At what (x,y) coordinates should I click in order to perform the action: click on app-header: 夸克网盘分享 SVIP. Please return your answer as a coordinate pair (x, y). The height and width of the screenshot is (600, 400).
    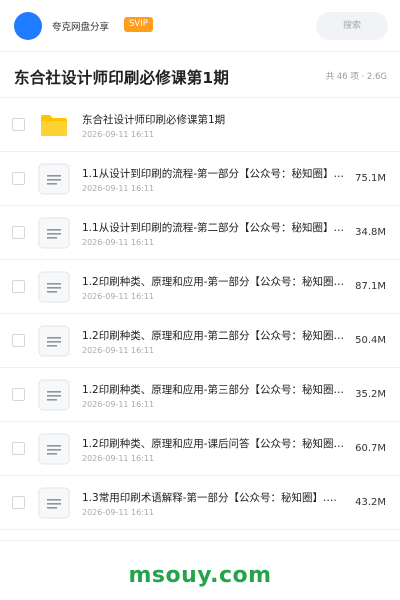
    Looking at the image, I should click on (200, 26).